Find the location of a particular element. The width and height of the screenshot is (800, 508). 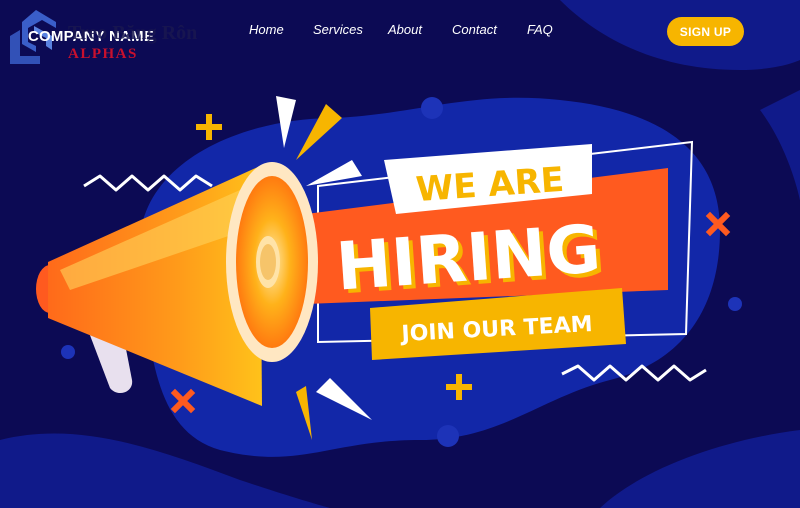

sign-up-button: SIGN UP is located at coordinates (705, 31).